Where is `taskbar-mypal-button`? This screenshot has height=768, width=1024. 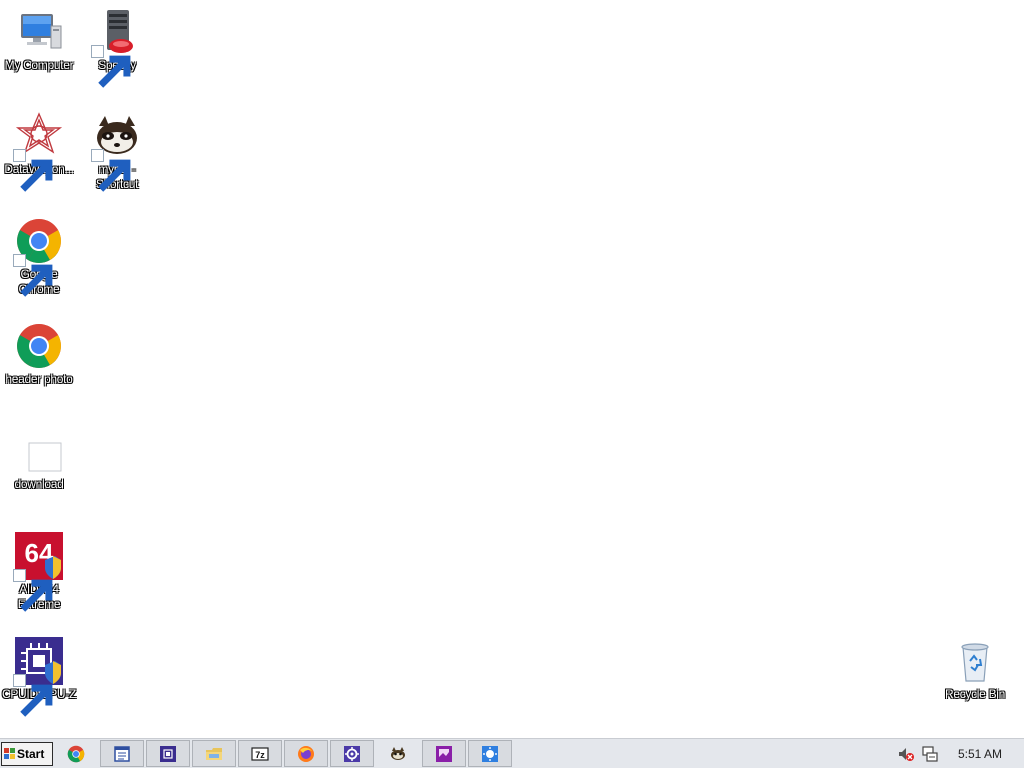 taskbar-mypal-button is located at coordinates (398, 753).